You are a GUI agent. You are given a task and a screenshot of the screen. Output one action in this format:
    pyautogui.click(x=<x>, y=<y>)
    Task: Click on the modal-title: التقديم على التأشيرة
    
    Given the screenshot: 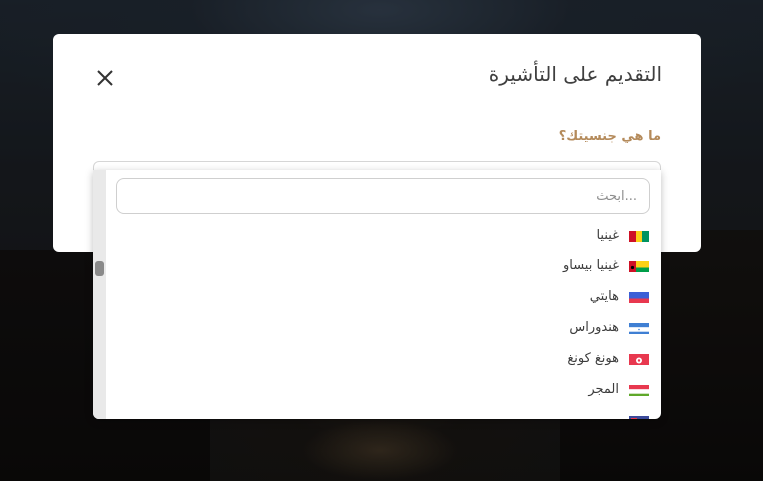 What is the action you would take?
    pyautogui.click(x=575, y=74)
    